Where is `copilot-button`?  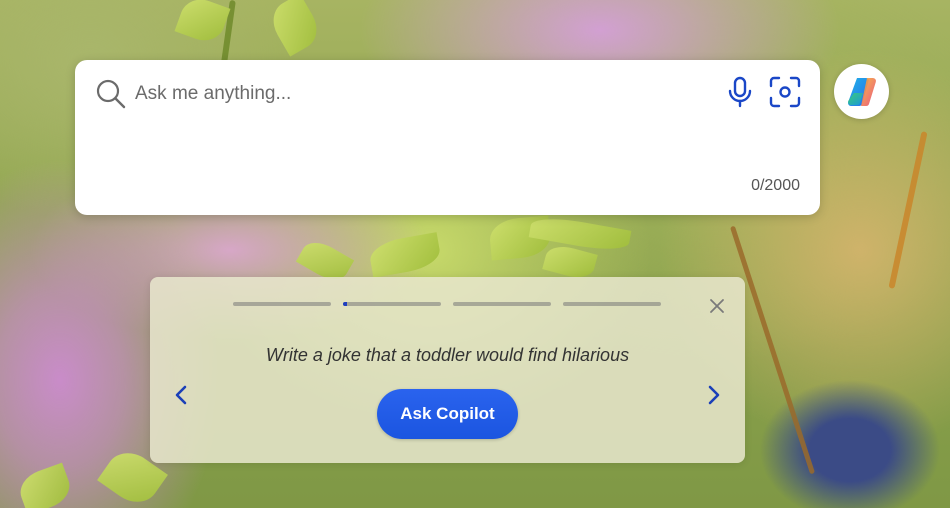 copilot-button is located at coordinates (861, 91).